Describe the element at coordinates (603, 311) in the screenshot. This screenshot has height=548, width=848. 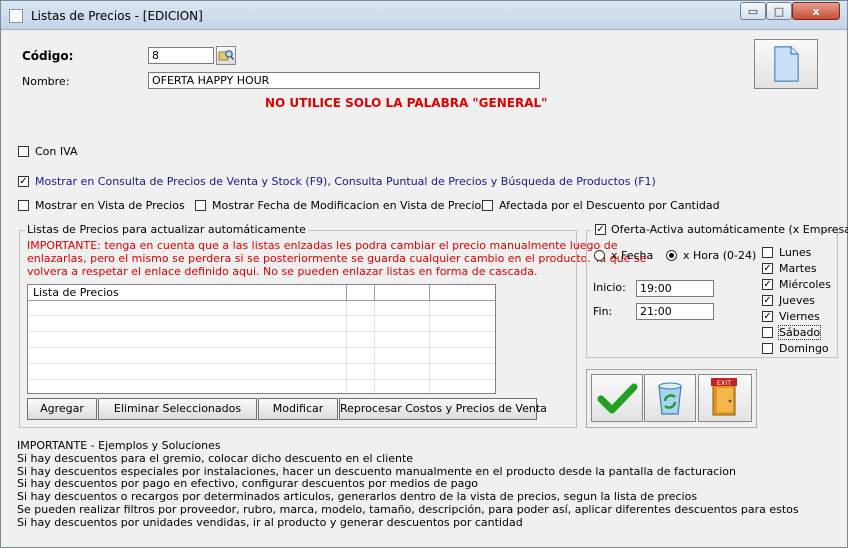
I see `fin-label: Fin:` at that location.